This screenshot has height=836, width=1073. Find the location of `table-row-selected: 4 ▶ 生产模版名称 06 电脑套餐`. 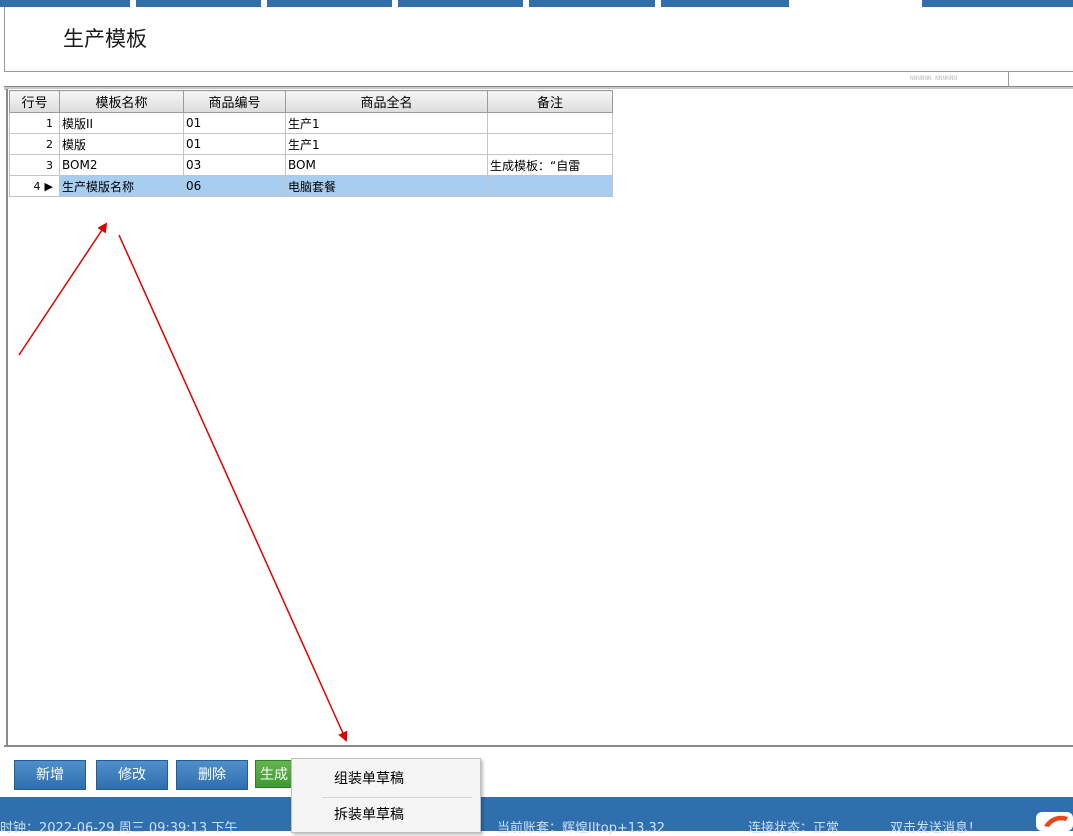

table-row-selected: 4 ▶ 生产模版名称 06 电脑套餐 is located at coordinates (311, 186).